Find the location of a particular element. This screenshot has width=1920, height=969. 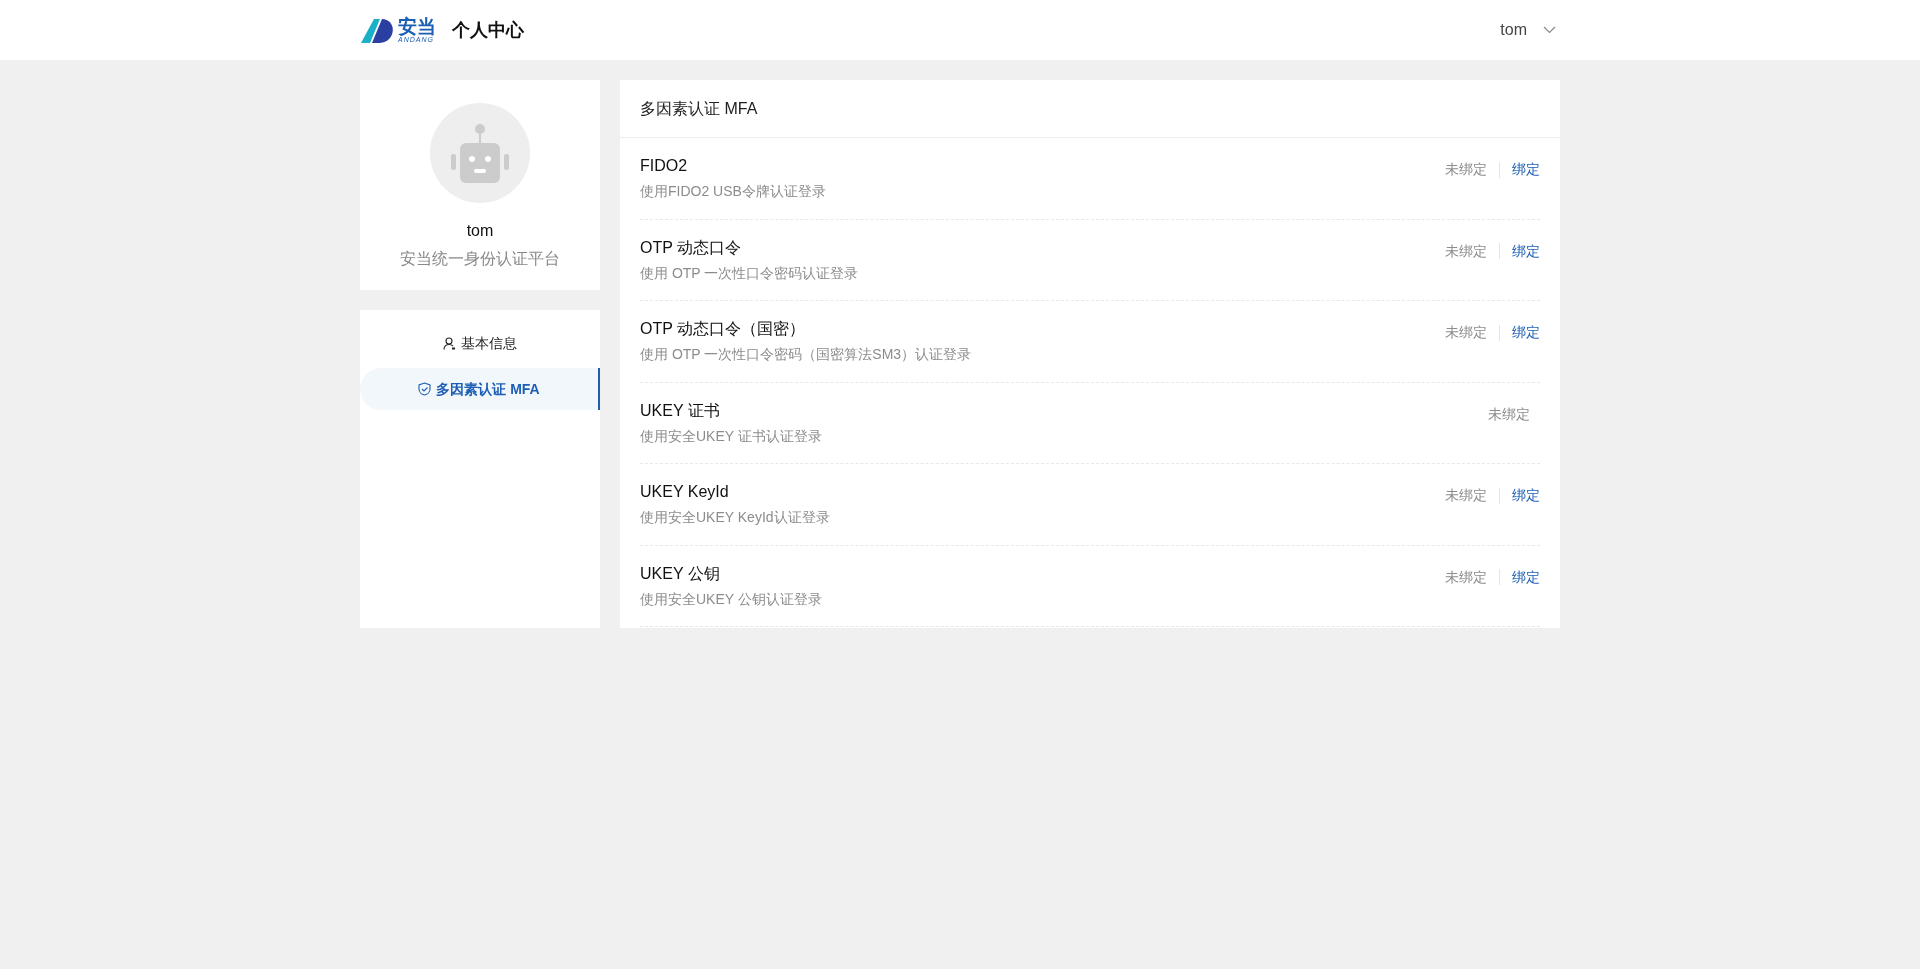

method-description: 使用安全UKEY KeyId认证登录 is located at coordinates (735, 518).